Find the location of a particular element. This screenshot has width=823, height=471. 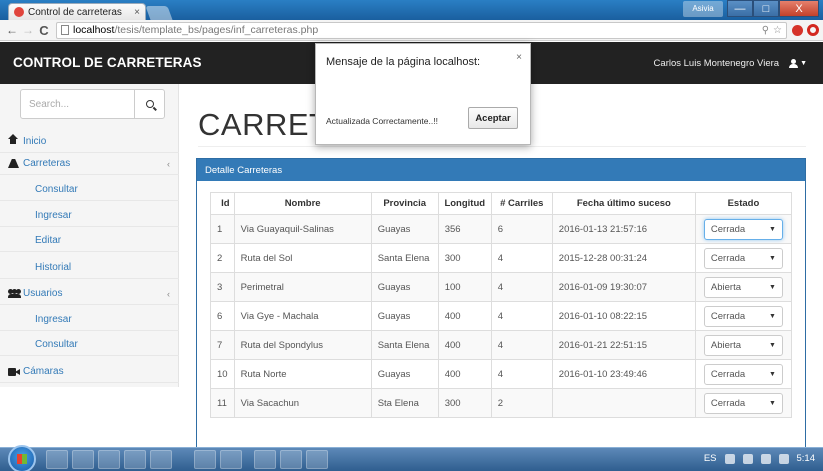

cell-carriles: 4 is located at coordinates (521, 316).